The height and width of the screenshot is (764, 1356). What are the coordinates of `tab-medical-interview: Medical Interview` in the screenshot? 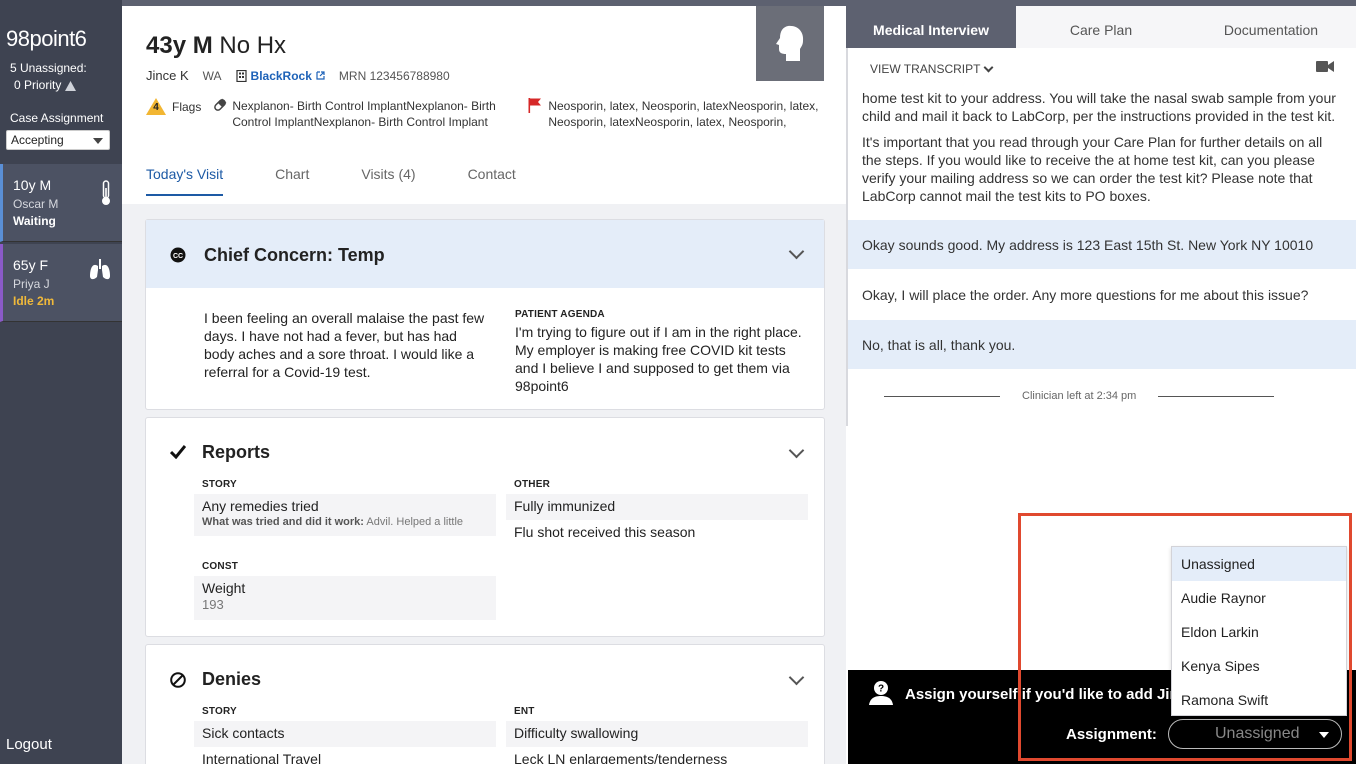 It's located at (931, 27).